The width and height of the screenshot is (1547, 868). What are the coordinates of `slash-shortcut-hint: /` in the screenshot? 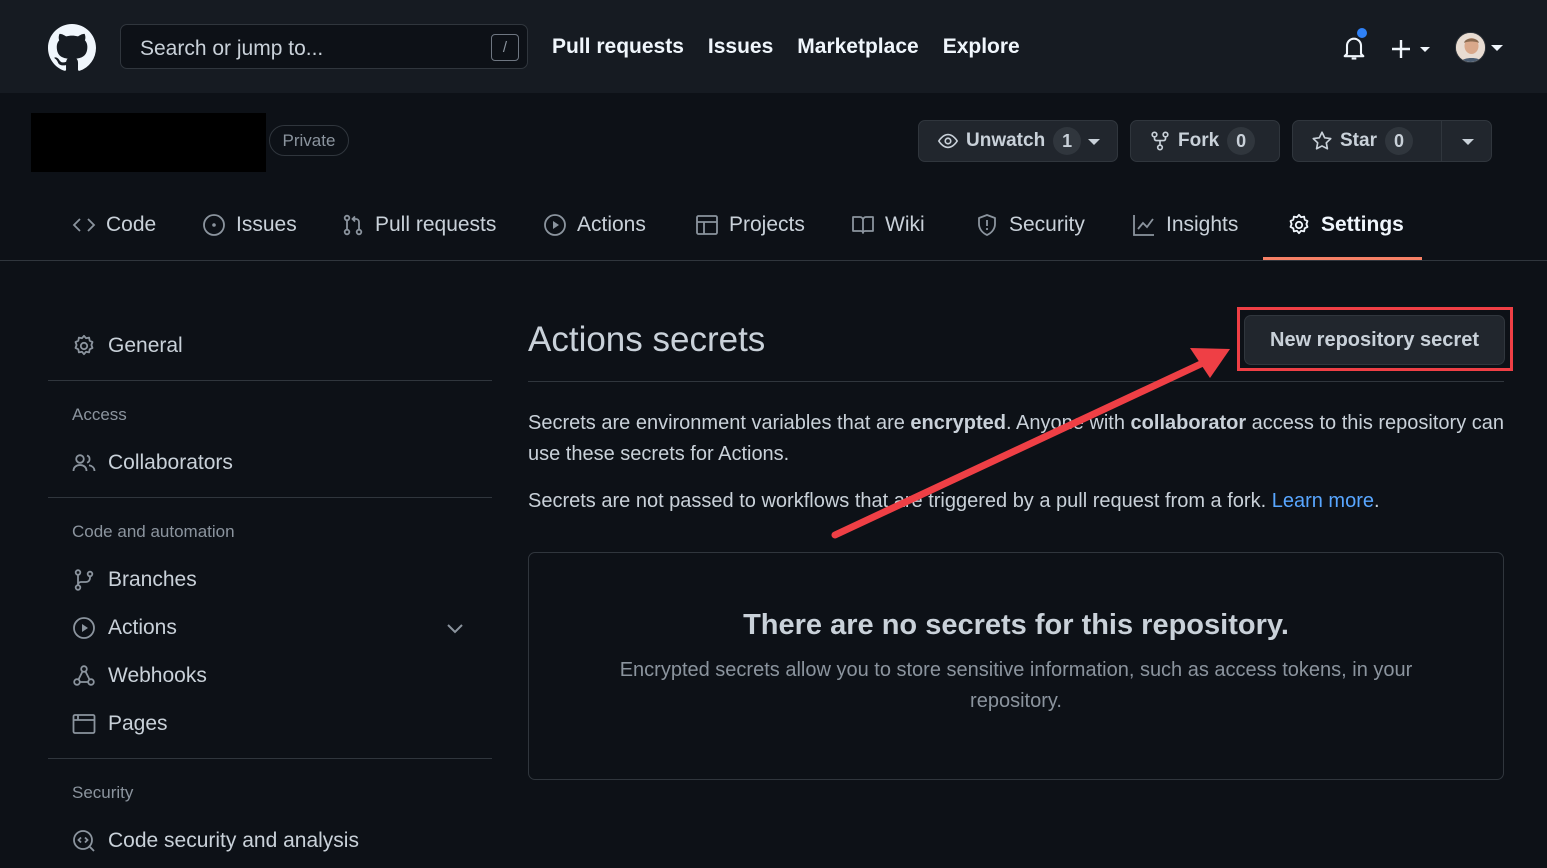 It's located at (505, 47).